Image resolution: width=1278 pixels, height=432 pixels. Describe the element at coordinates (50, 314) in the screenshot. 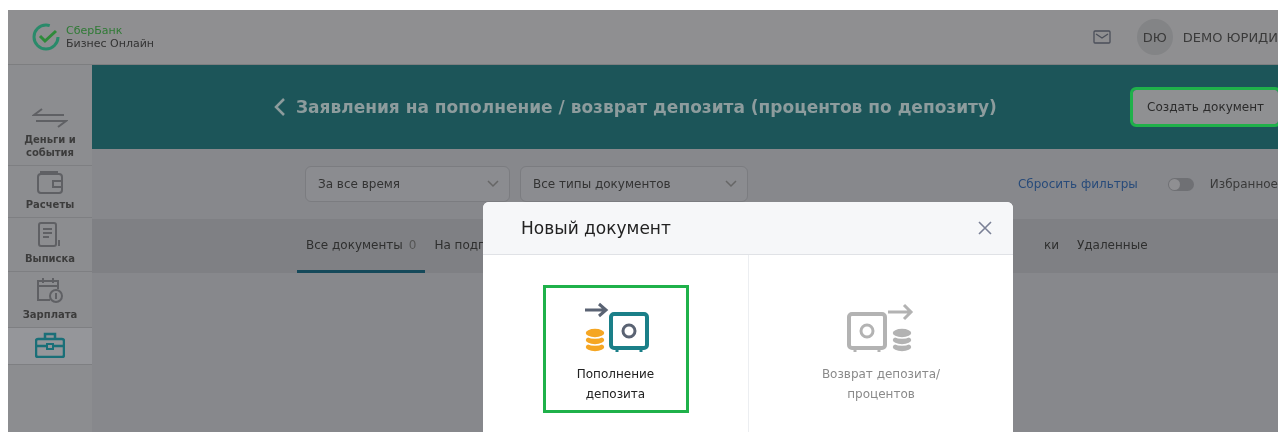

I see `sidebar-label: Зарплата` at that location.